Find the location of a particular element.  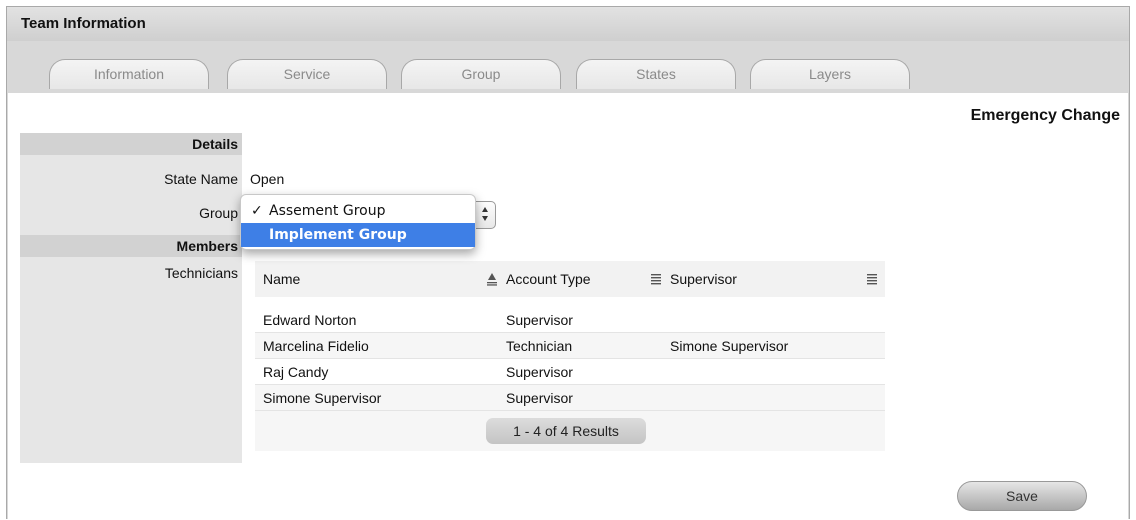

page-heading: Emergency Change is located at coordinates (1045, 115).